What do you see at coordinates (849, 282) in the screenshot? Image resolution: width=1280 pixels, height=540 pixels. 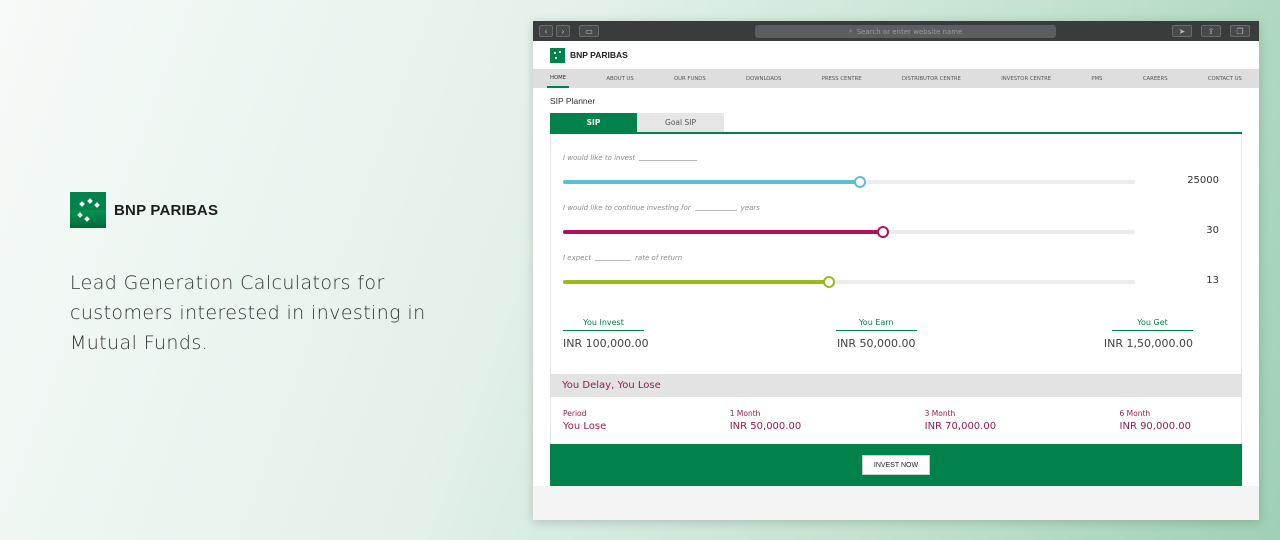 I see `return-slider` at bounding box center [849, 282].